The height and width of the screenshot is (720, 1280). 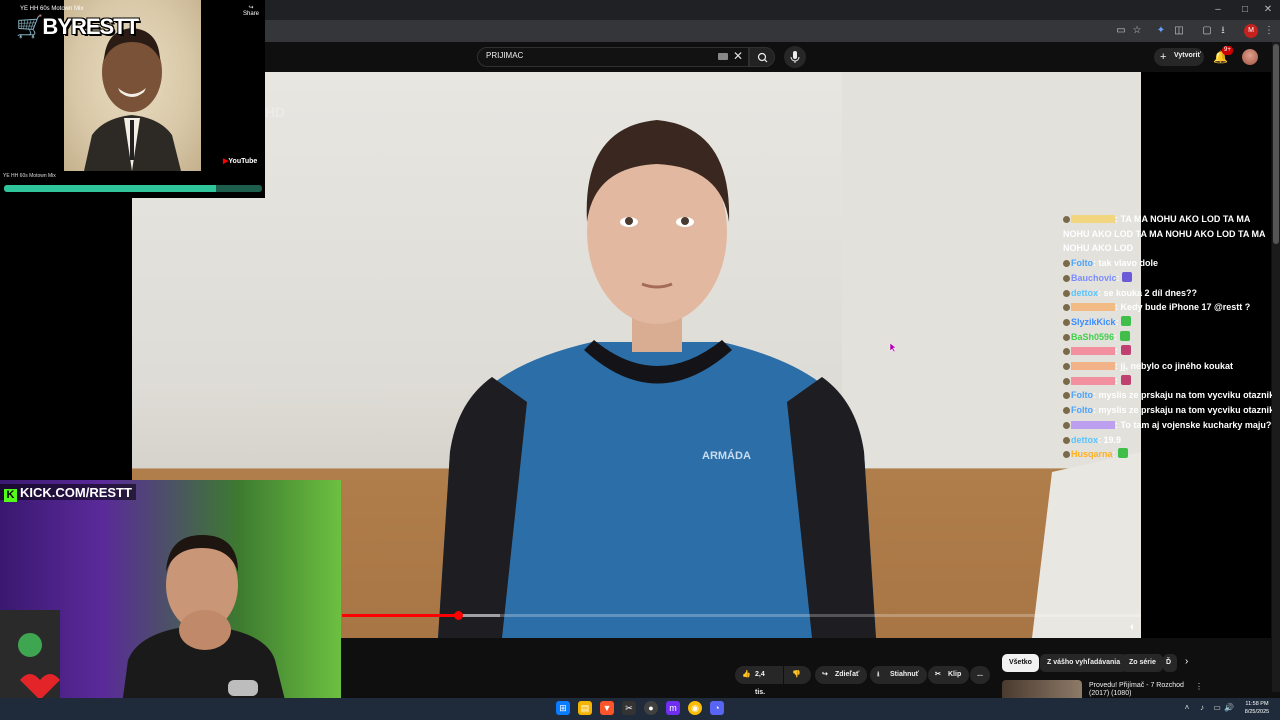 What do you see at coordinates (145, 627) in the screenshot?
I see `webcam-image` at bounding box center [145, 627].